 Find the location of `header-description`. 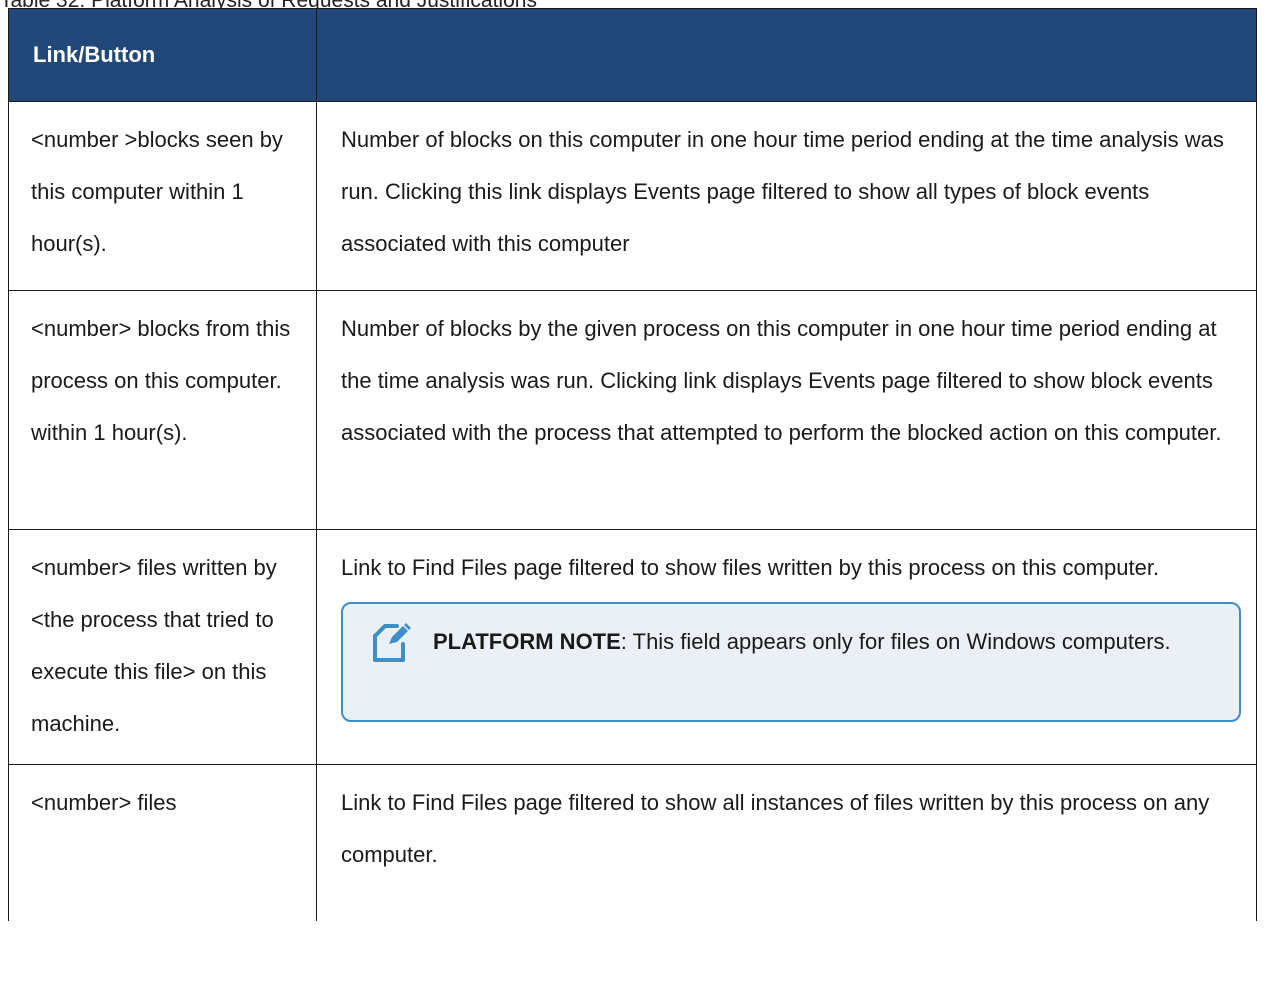

header-description is located at coordinates (786, 55).